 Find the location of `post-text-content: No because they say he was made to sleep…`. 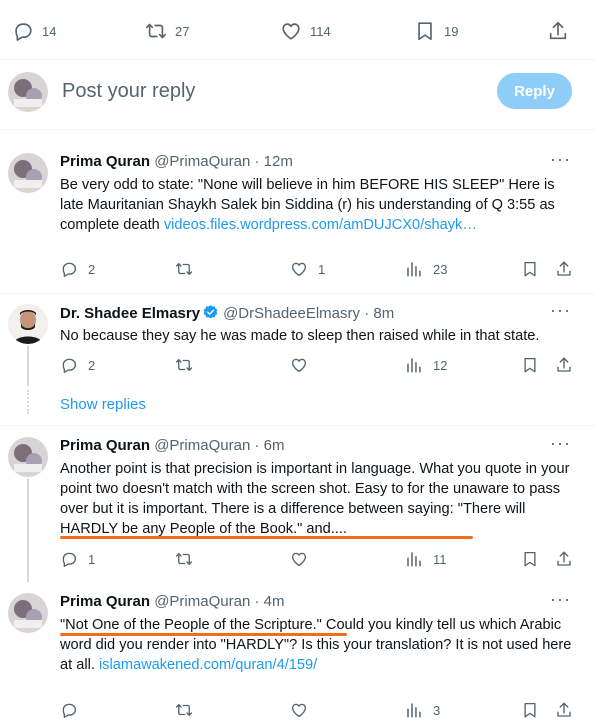

post-text-content: No because they say he was made to sleep… is located at coordinates (300, 336).